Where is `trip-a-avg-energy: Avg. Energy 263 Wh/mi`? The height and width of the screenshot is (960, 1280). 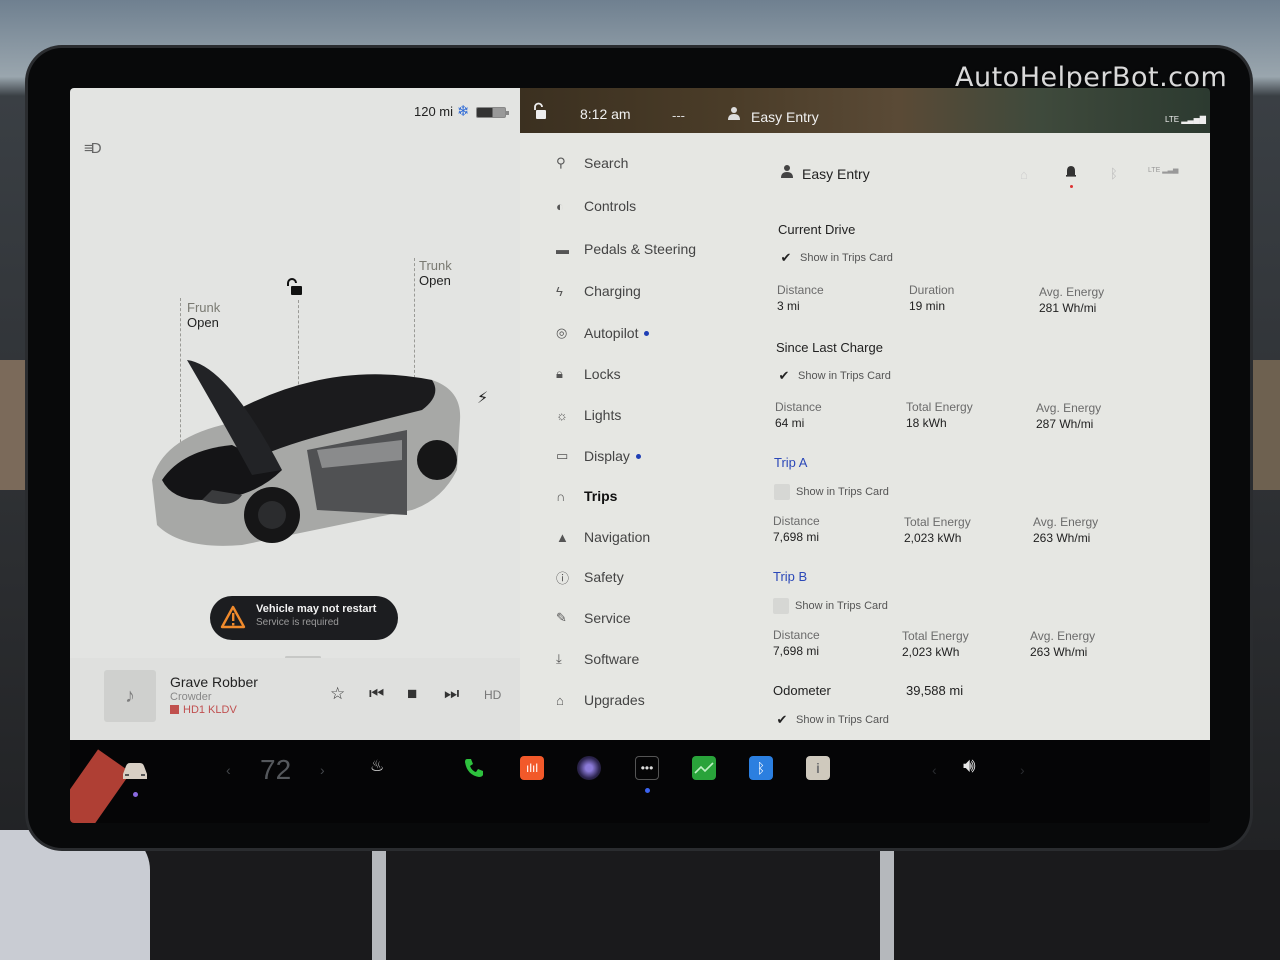
trip-a-avg-energy: Avg. Energy 263 Wh/mi is located at coordinates (1065, 530).